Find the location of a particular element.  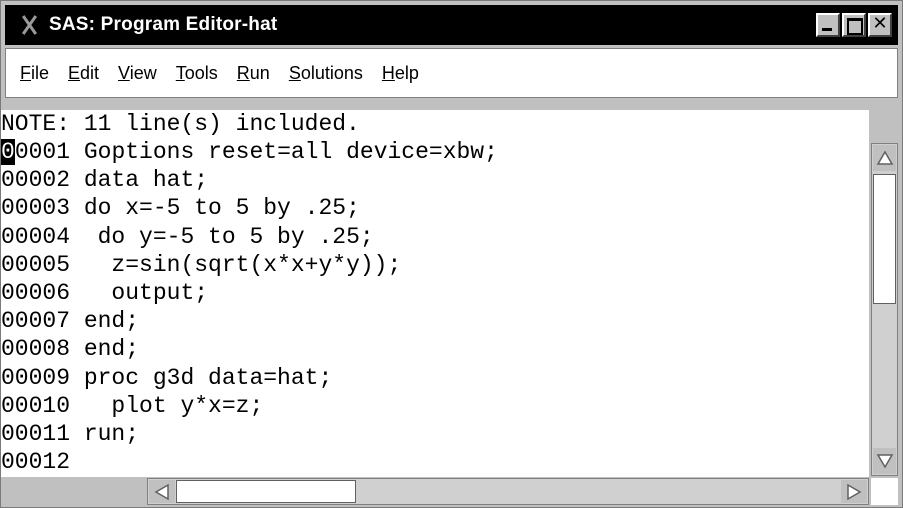

line-number: 00012 is located at coordinates (36, 462).